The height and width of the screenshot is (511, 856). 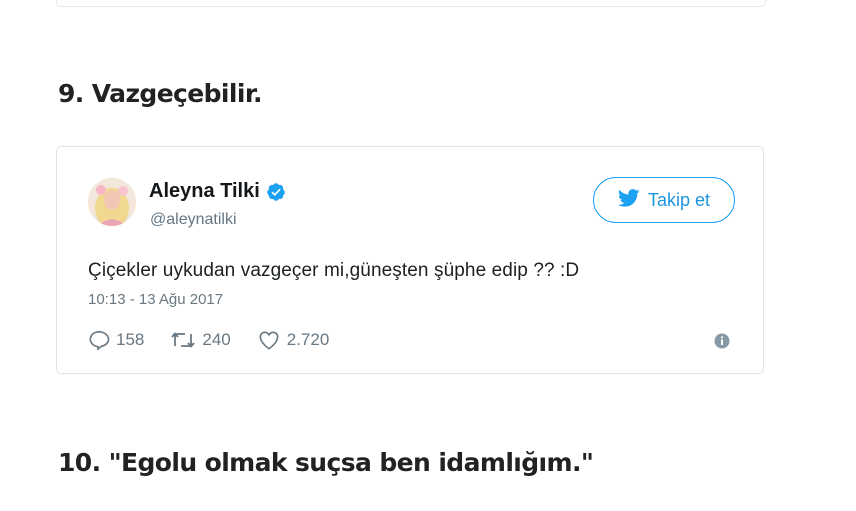 What do you see at coordinates (183, 340) in the screenshot?
I see `retweet-icon` at bounding box center [183, 340].